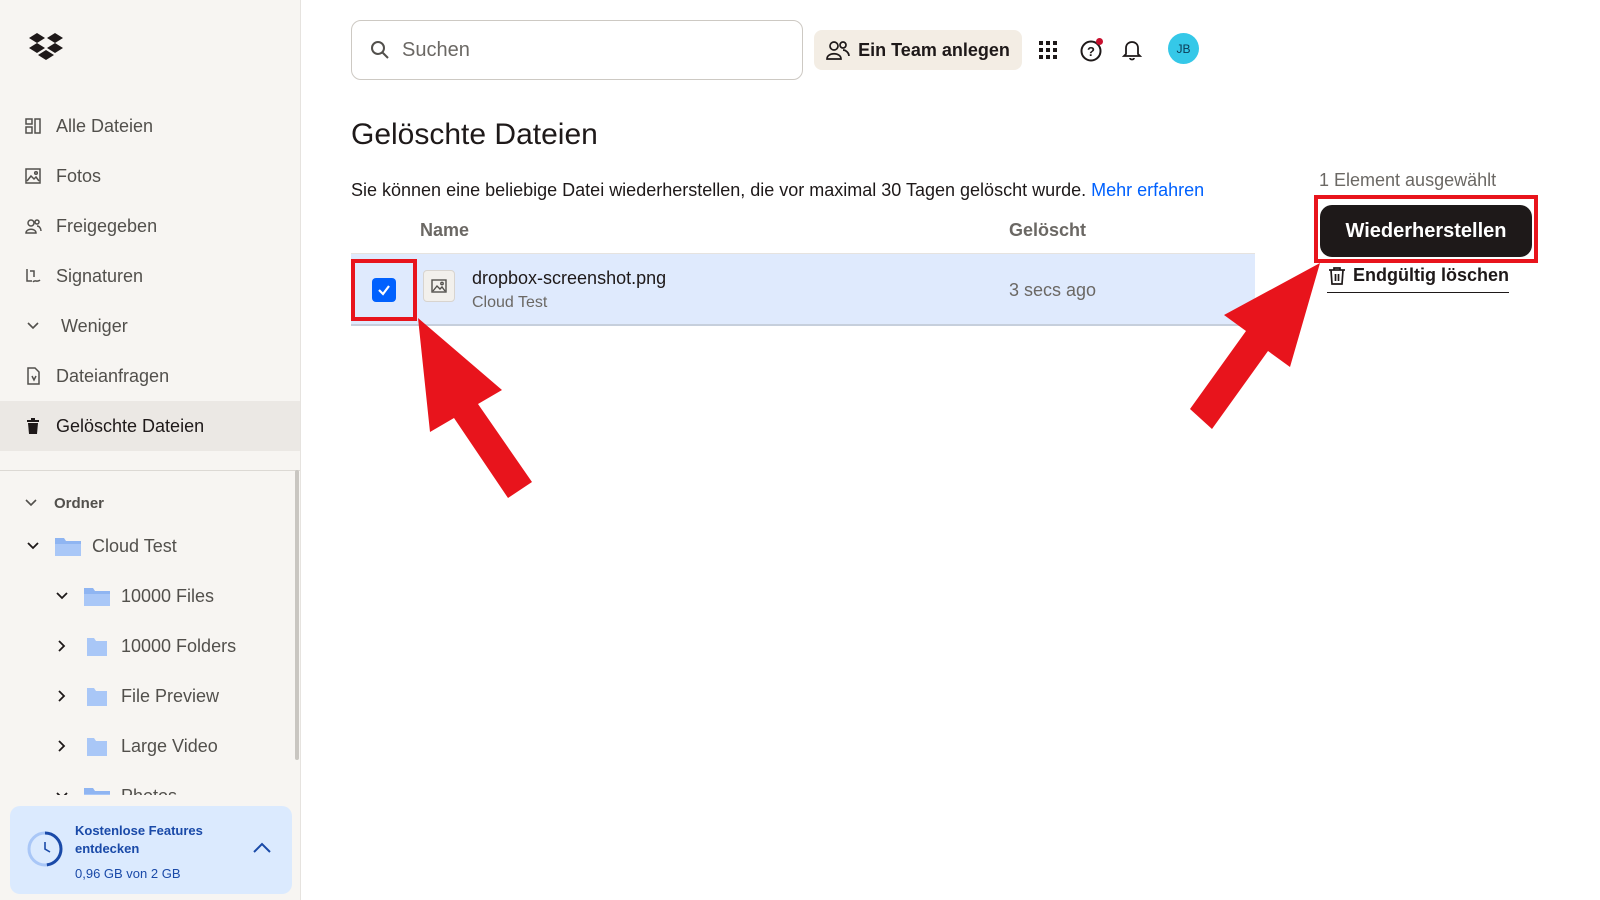 The width and height of the screenshot is (1600, 900). I want to click on sidebar-item-shared: Freigegeben, so click(150, 226).